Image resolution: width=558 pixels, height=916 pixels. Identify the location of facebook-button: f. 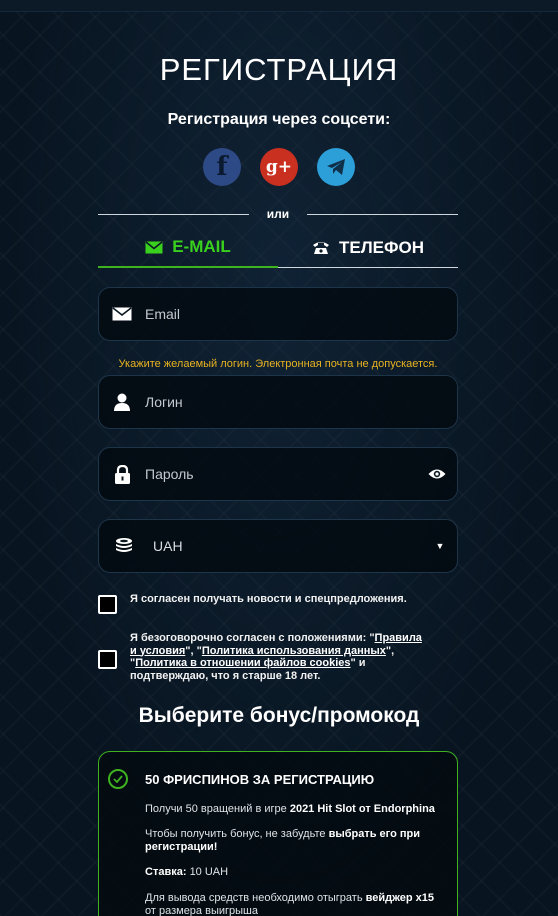
(222, 167).